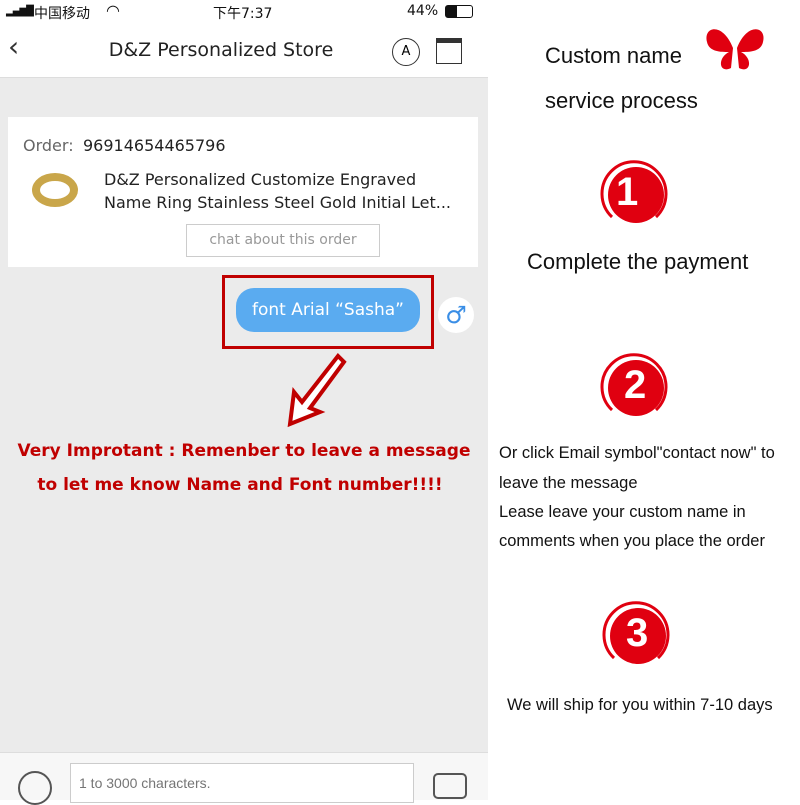 The image size is (800, 805). I want to click on clock: 下午7:37, so click(243, 14).